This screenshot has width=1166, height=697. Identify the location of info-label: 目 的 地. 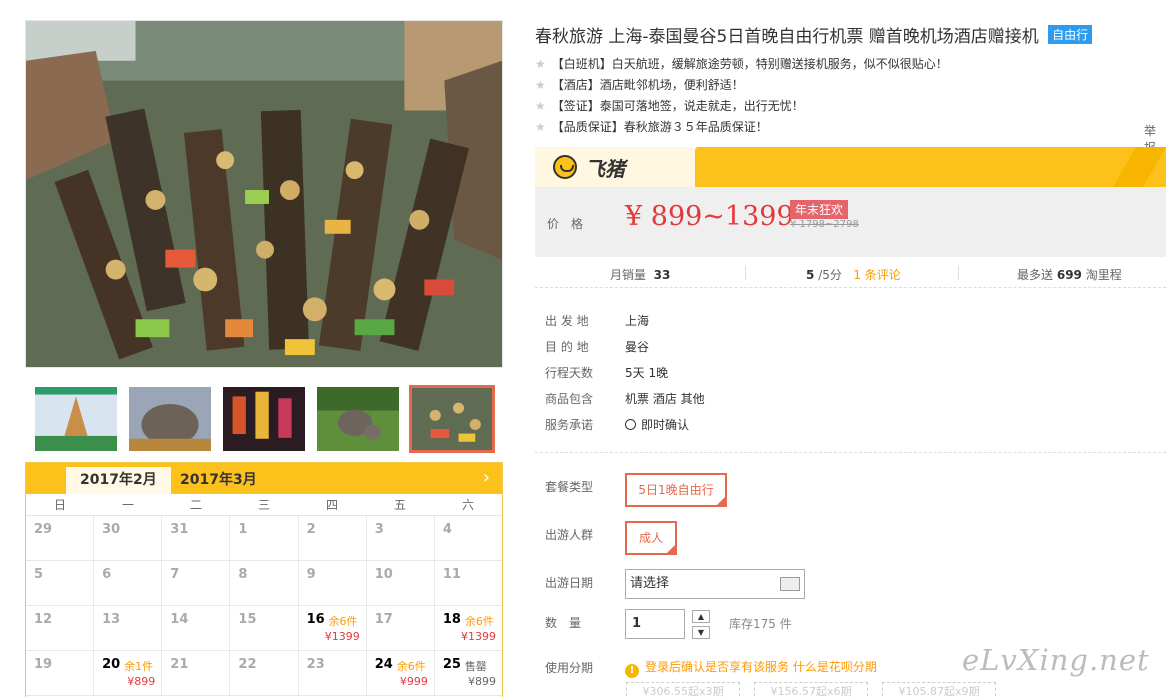
(567, 347).